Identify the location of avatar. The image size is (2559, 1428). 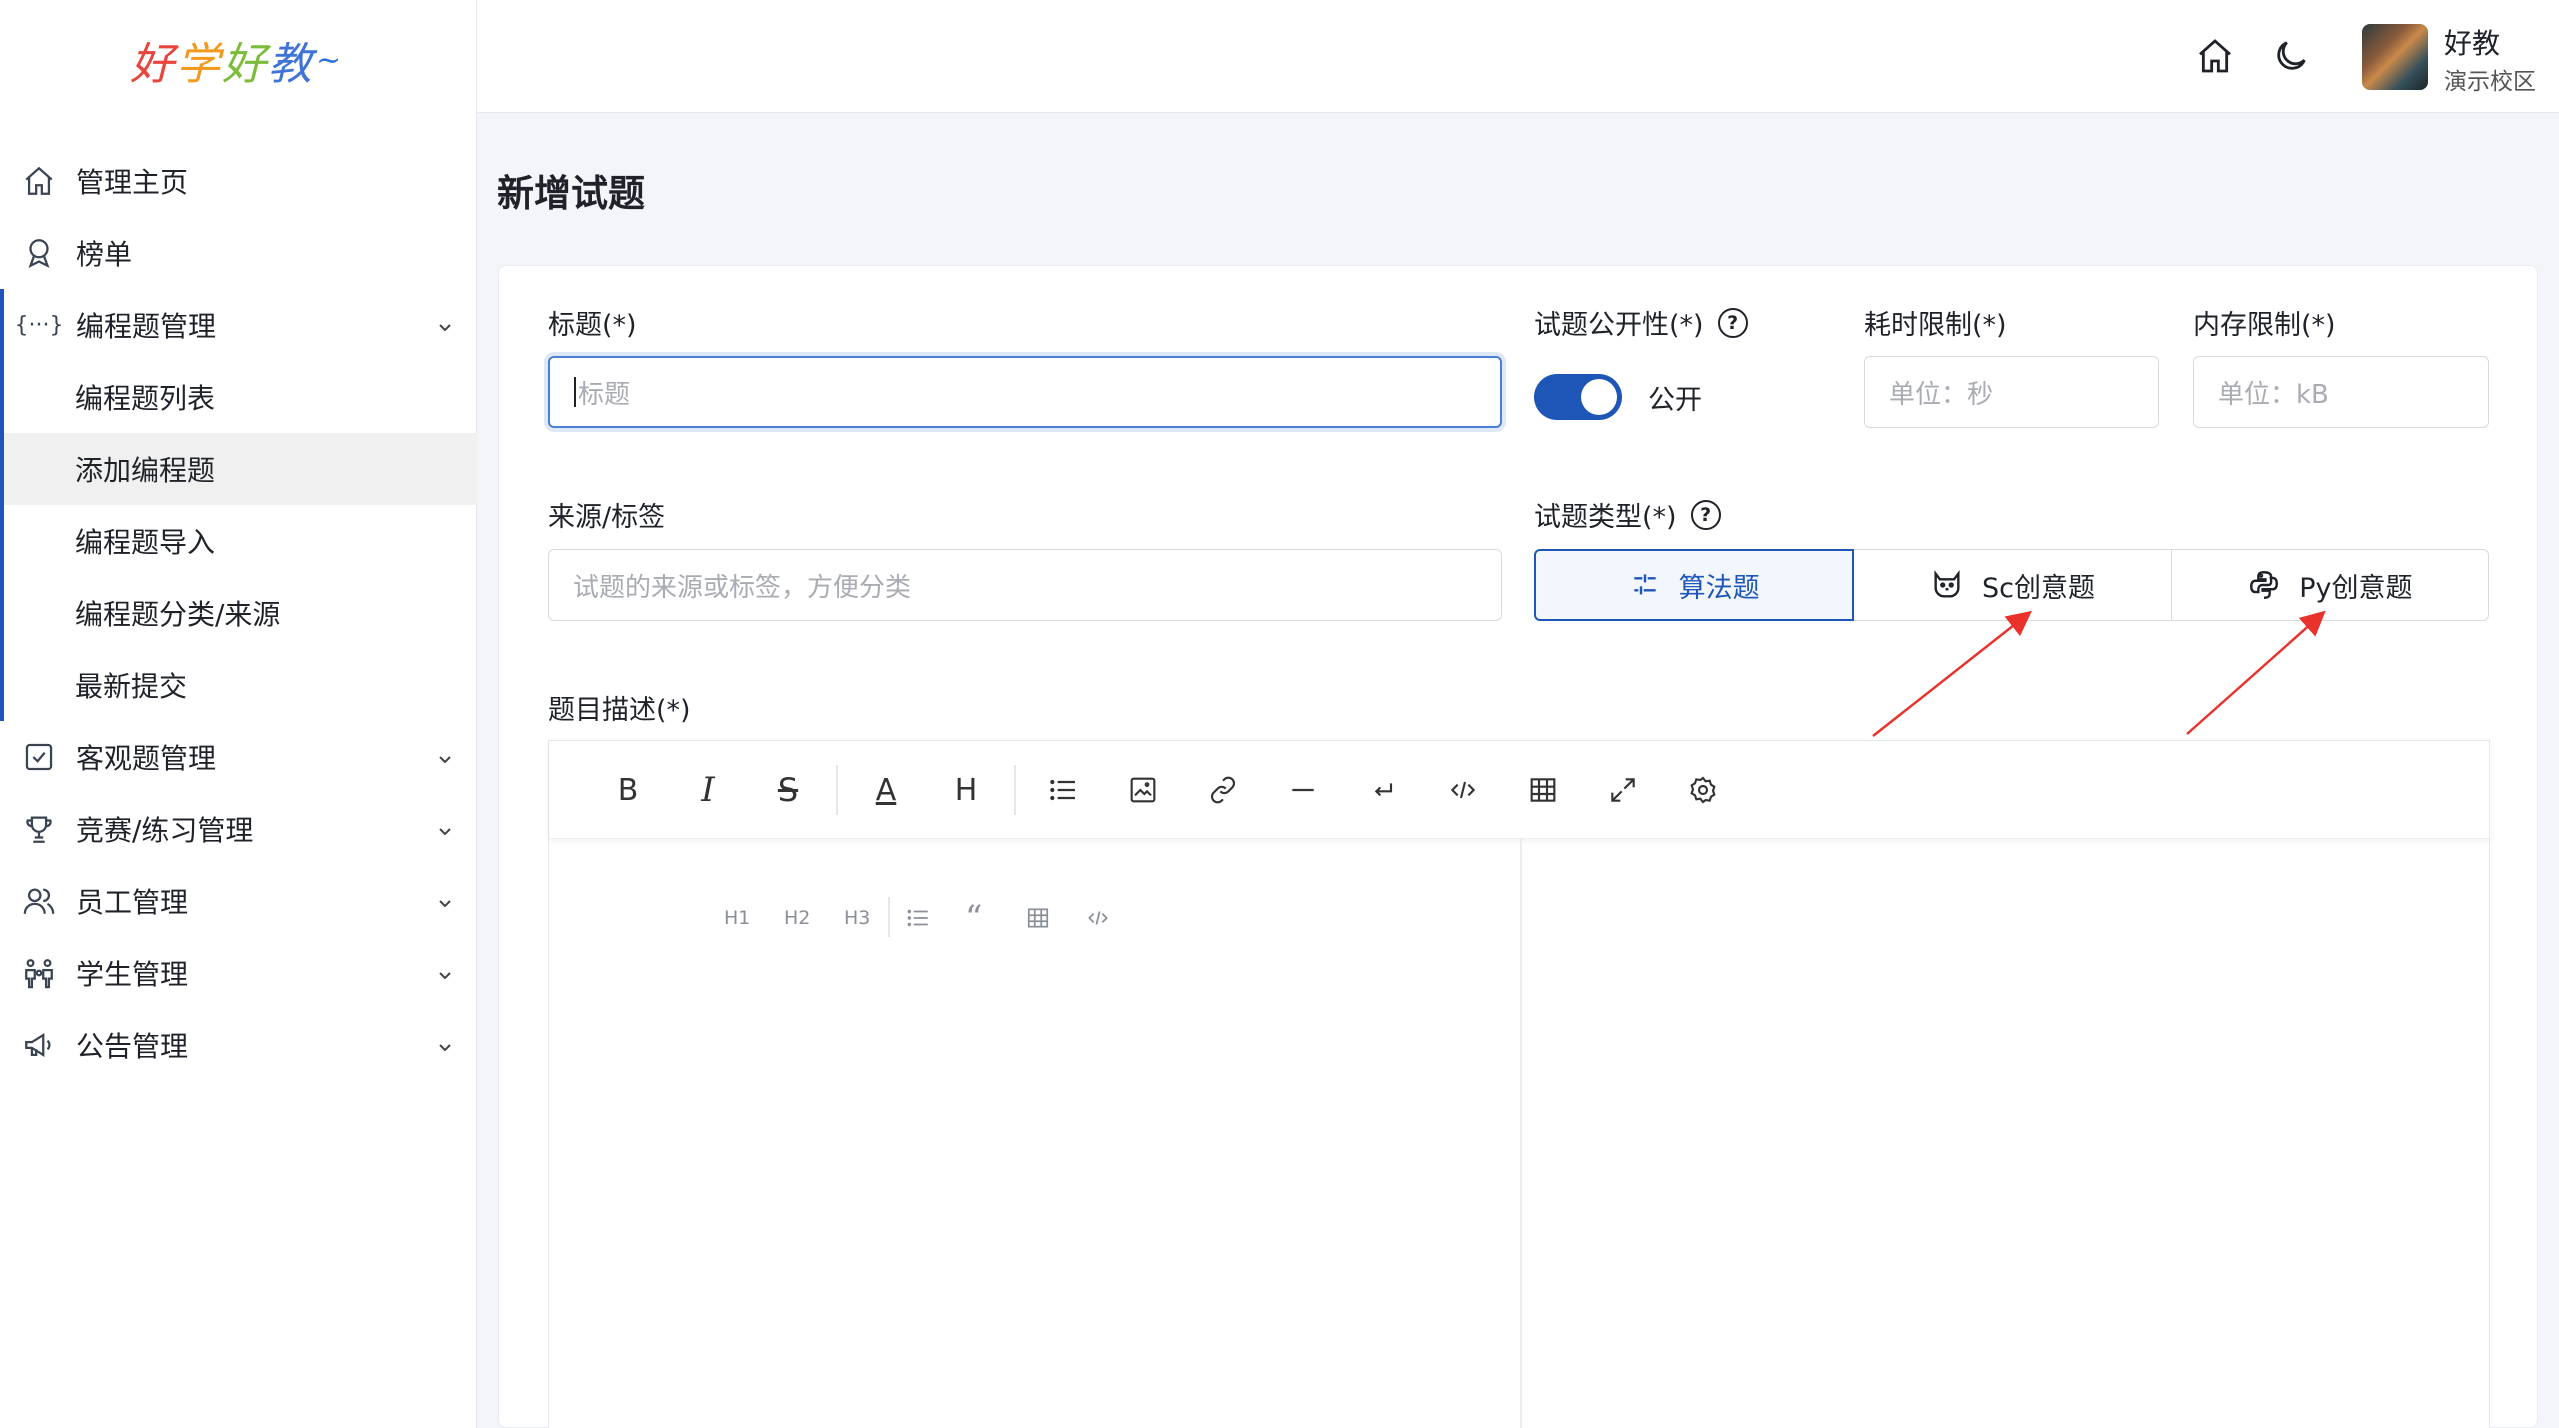
(2395, 57).